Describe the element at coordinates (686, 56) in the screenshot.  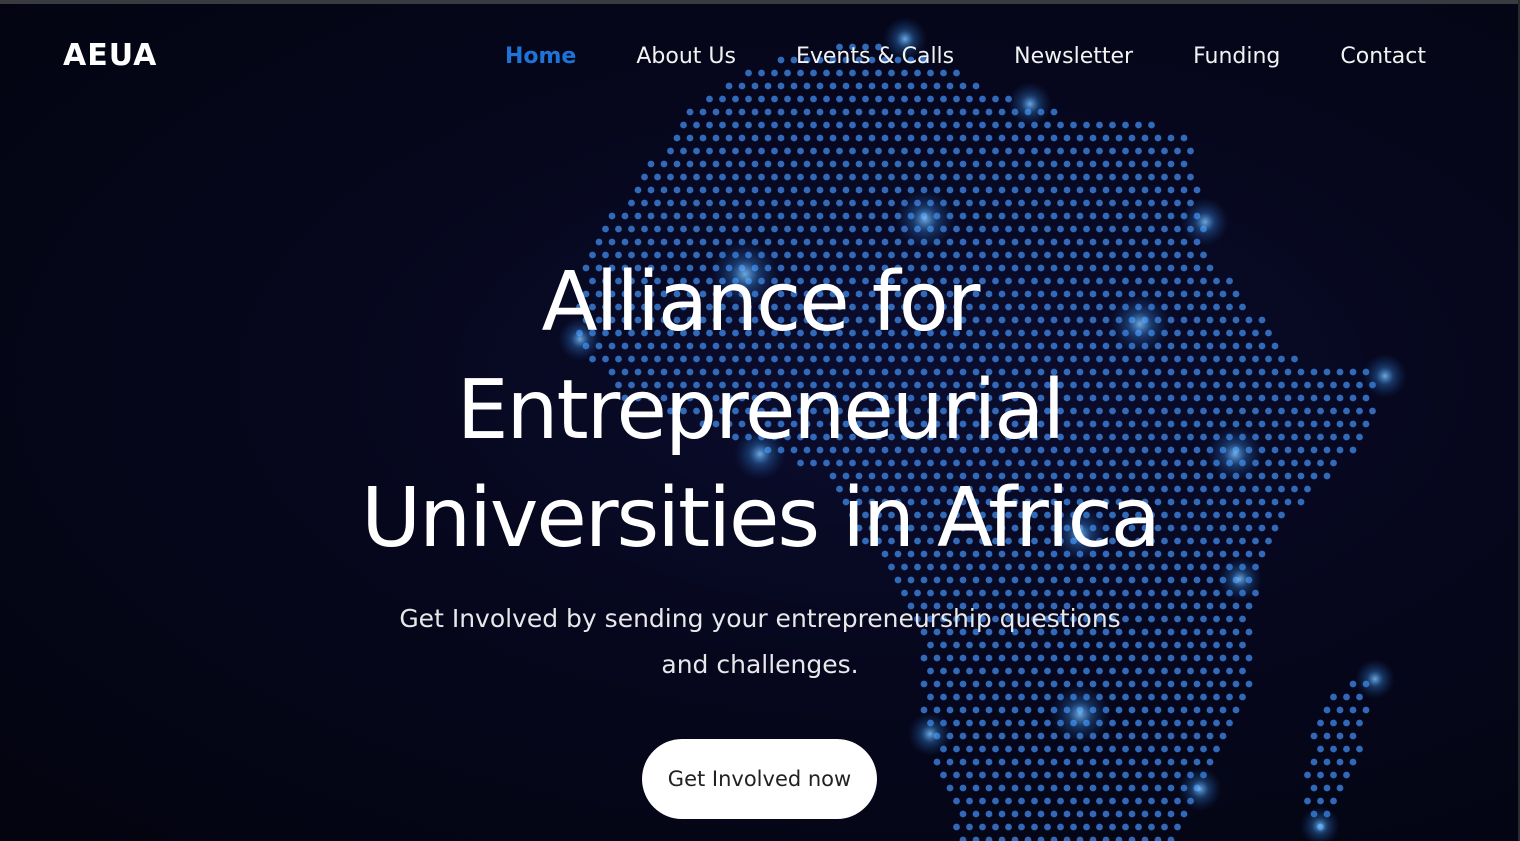
I see `nav-about-us: About Us` at that location.